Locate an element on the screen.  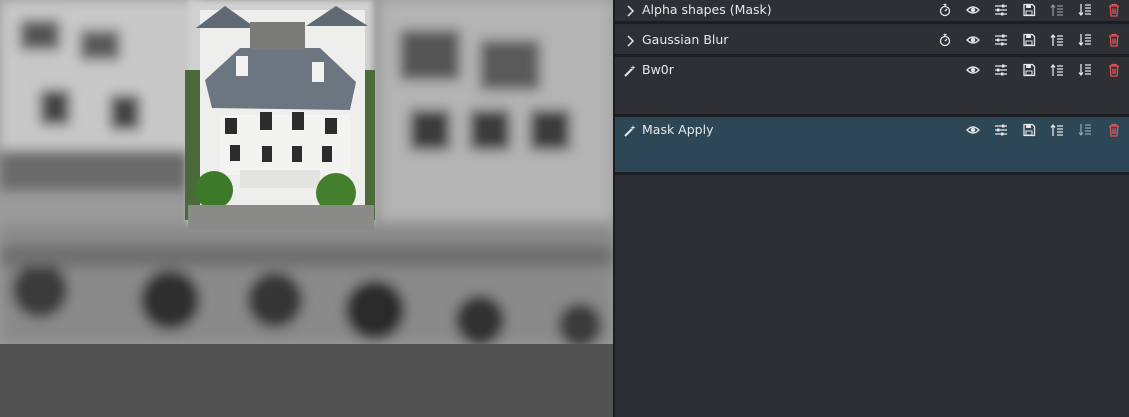
effect-name: Gaussian Blur is located at coordinates (685, 39).